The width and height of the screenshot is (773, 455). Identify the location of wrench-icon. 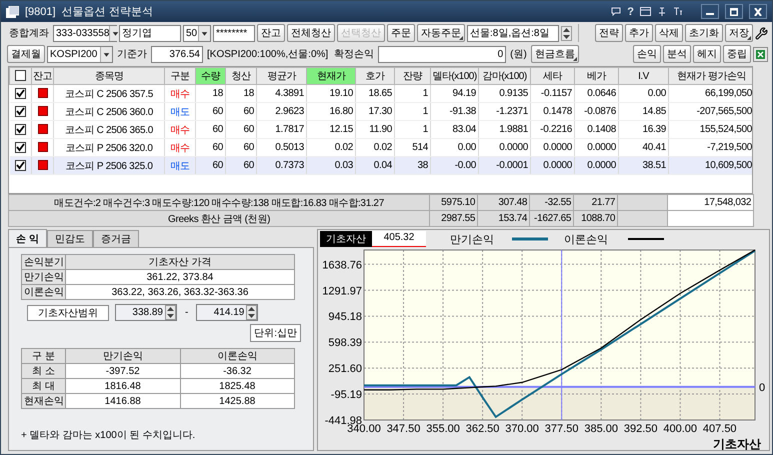
(761, 33).